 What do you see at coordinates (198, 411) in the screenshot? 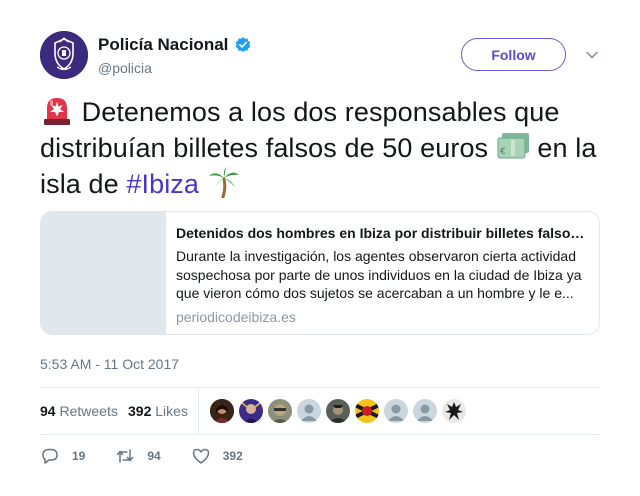
I see `stats-divider` at bounding box center [198, 411].